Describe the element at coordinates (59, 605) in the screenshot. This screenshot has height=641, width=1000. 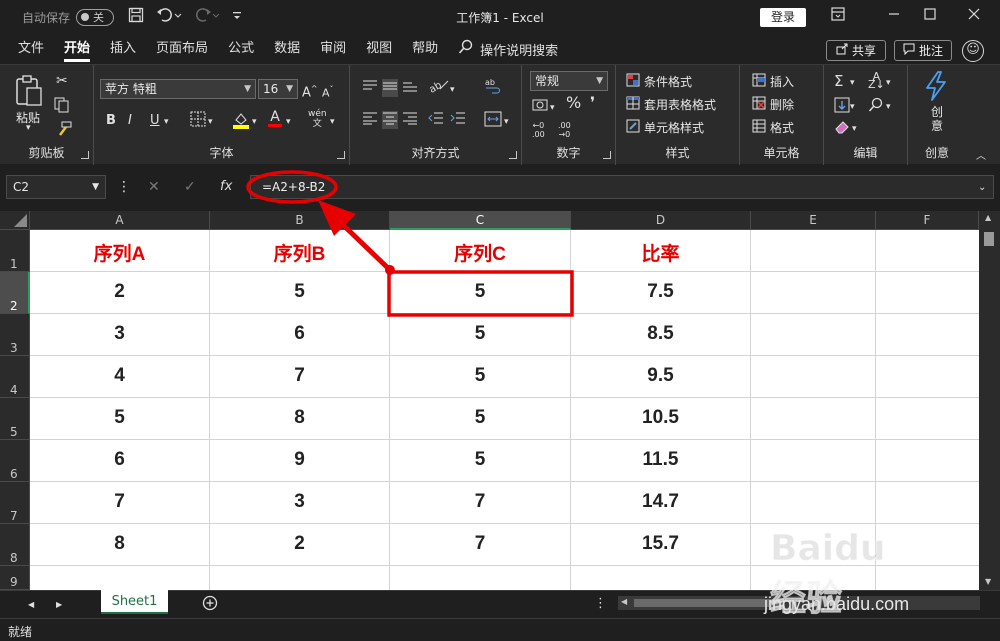
I see `next-sheet-icon: ▶` at that location.